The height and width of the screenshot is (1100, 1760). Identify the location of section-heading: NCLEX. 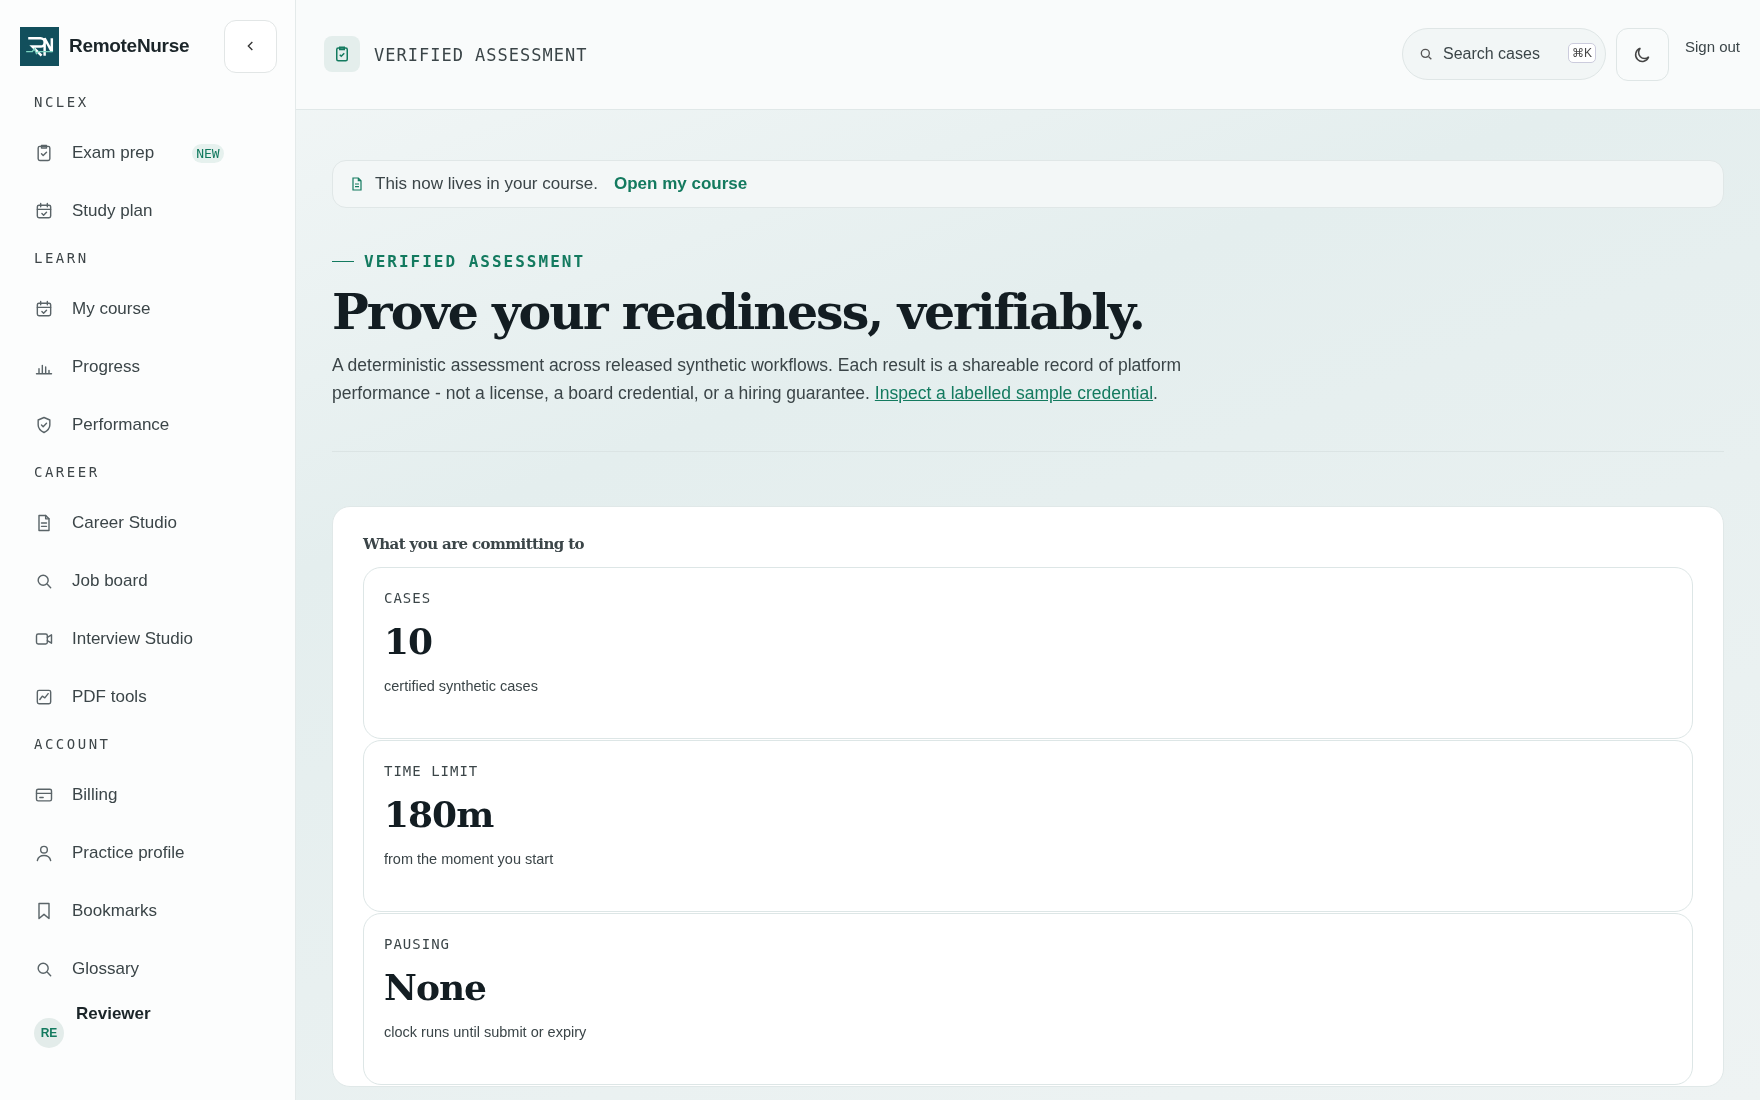
(62, 102).